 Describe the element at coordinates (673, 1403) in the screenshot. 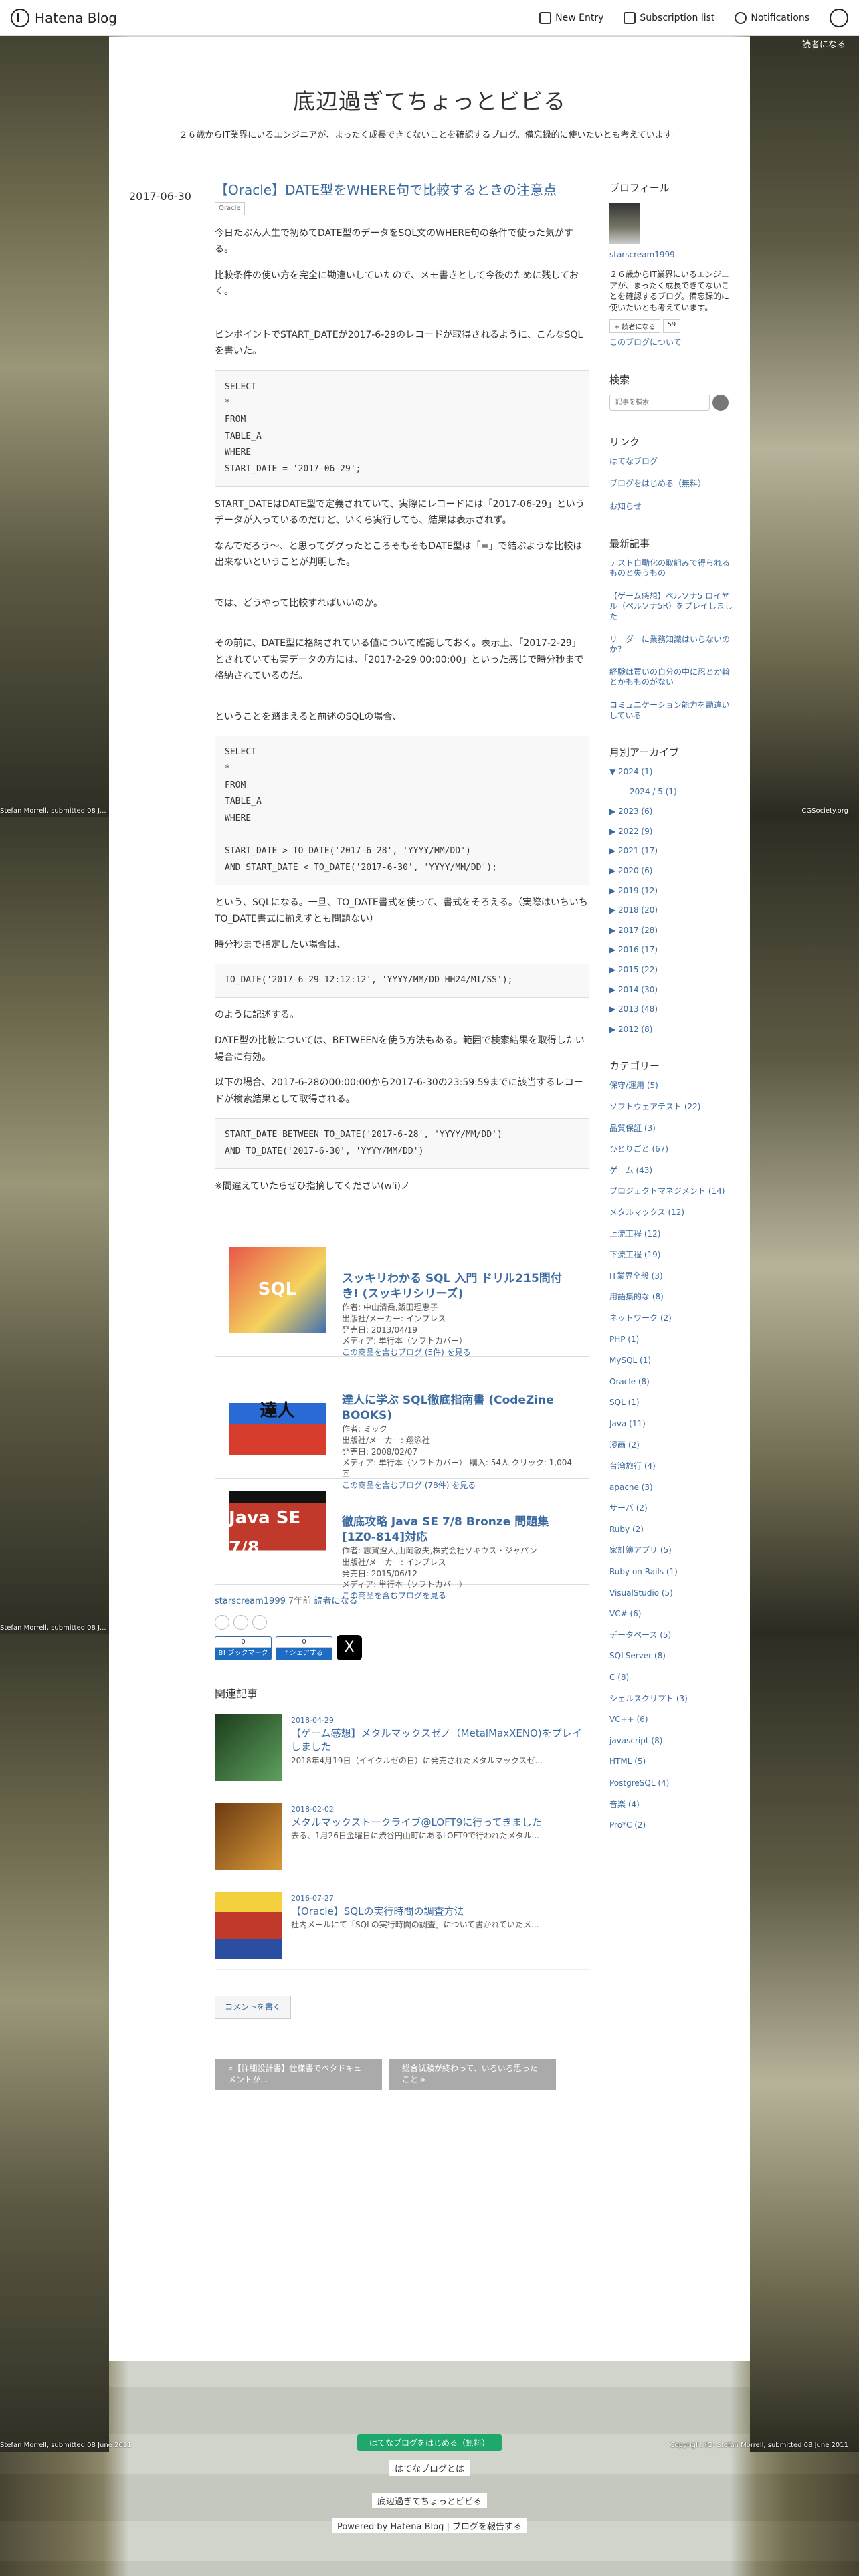

I see `category-link: SQL (1)` at that location.